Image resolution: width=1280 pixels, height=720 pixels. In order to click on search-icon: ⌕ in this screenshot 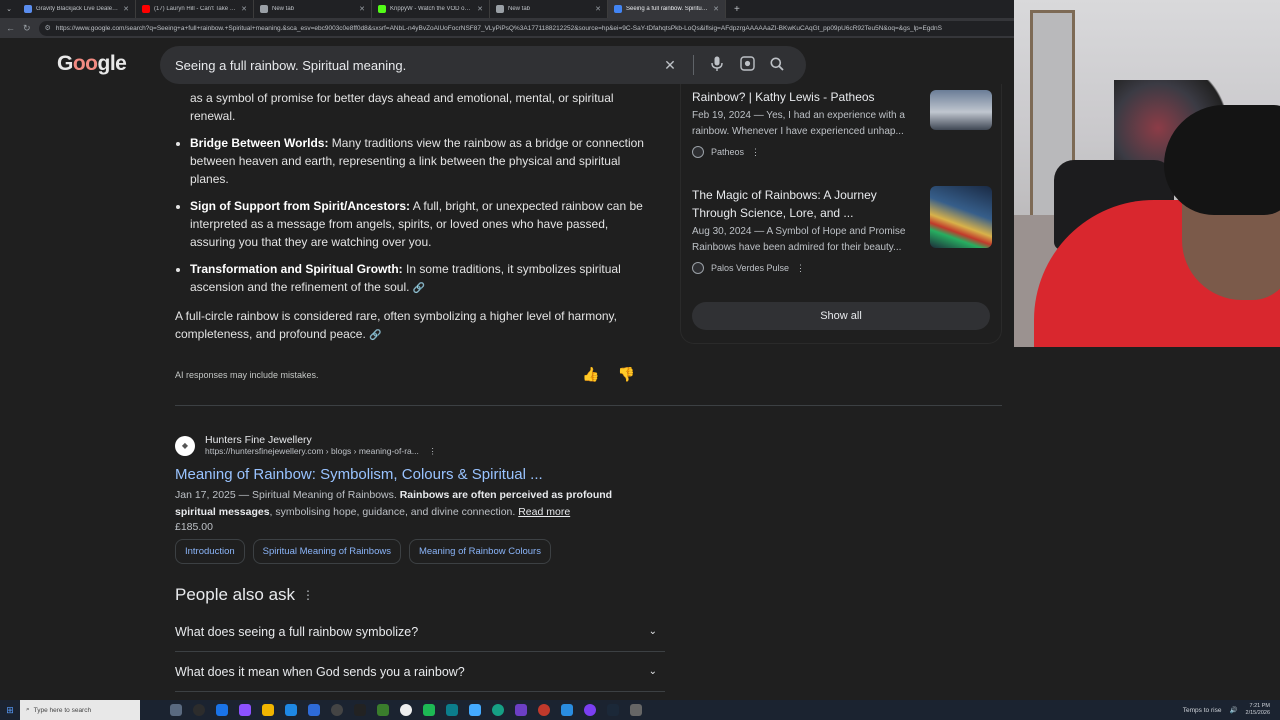, I will do `click(28, 709)`.